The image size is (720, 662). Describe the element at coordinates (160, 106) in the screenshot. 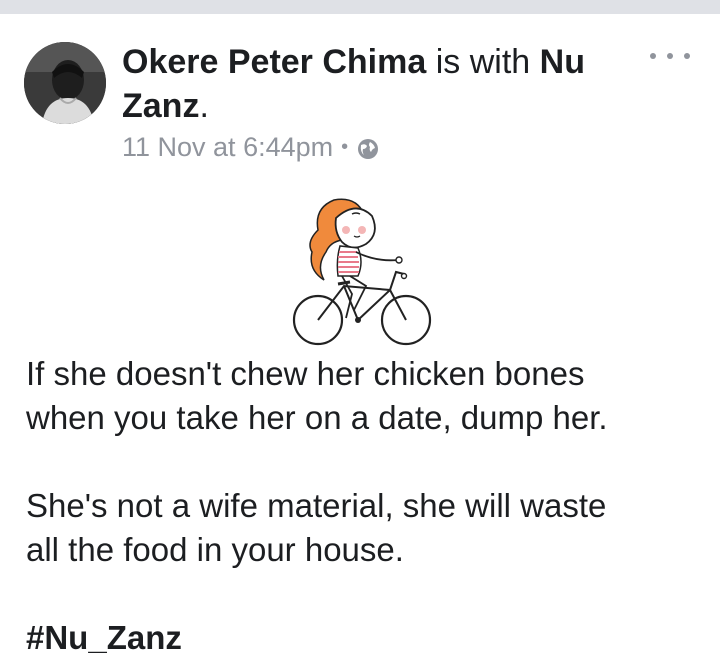

I see `tagged-page-second: Zanz` at that location.